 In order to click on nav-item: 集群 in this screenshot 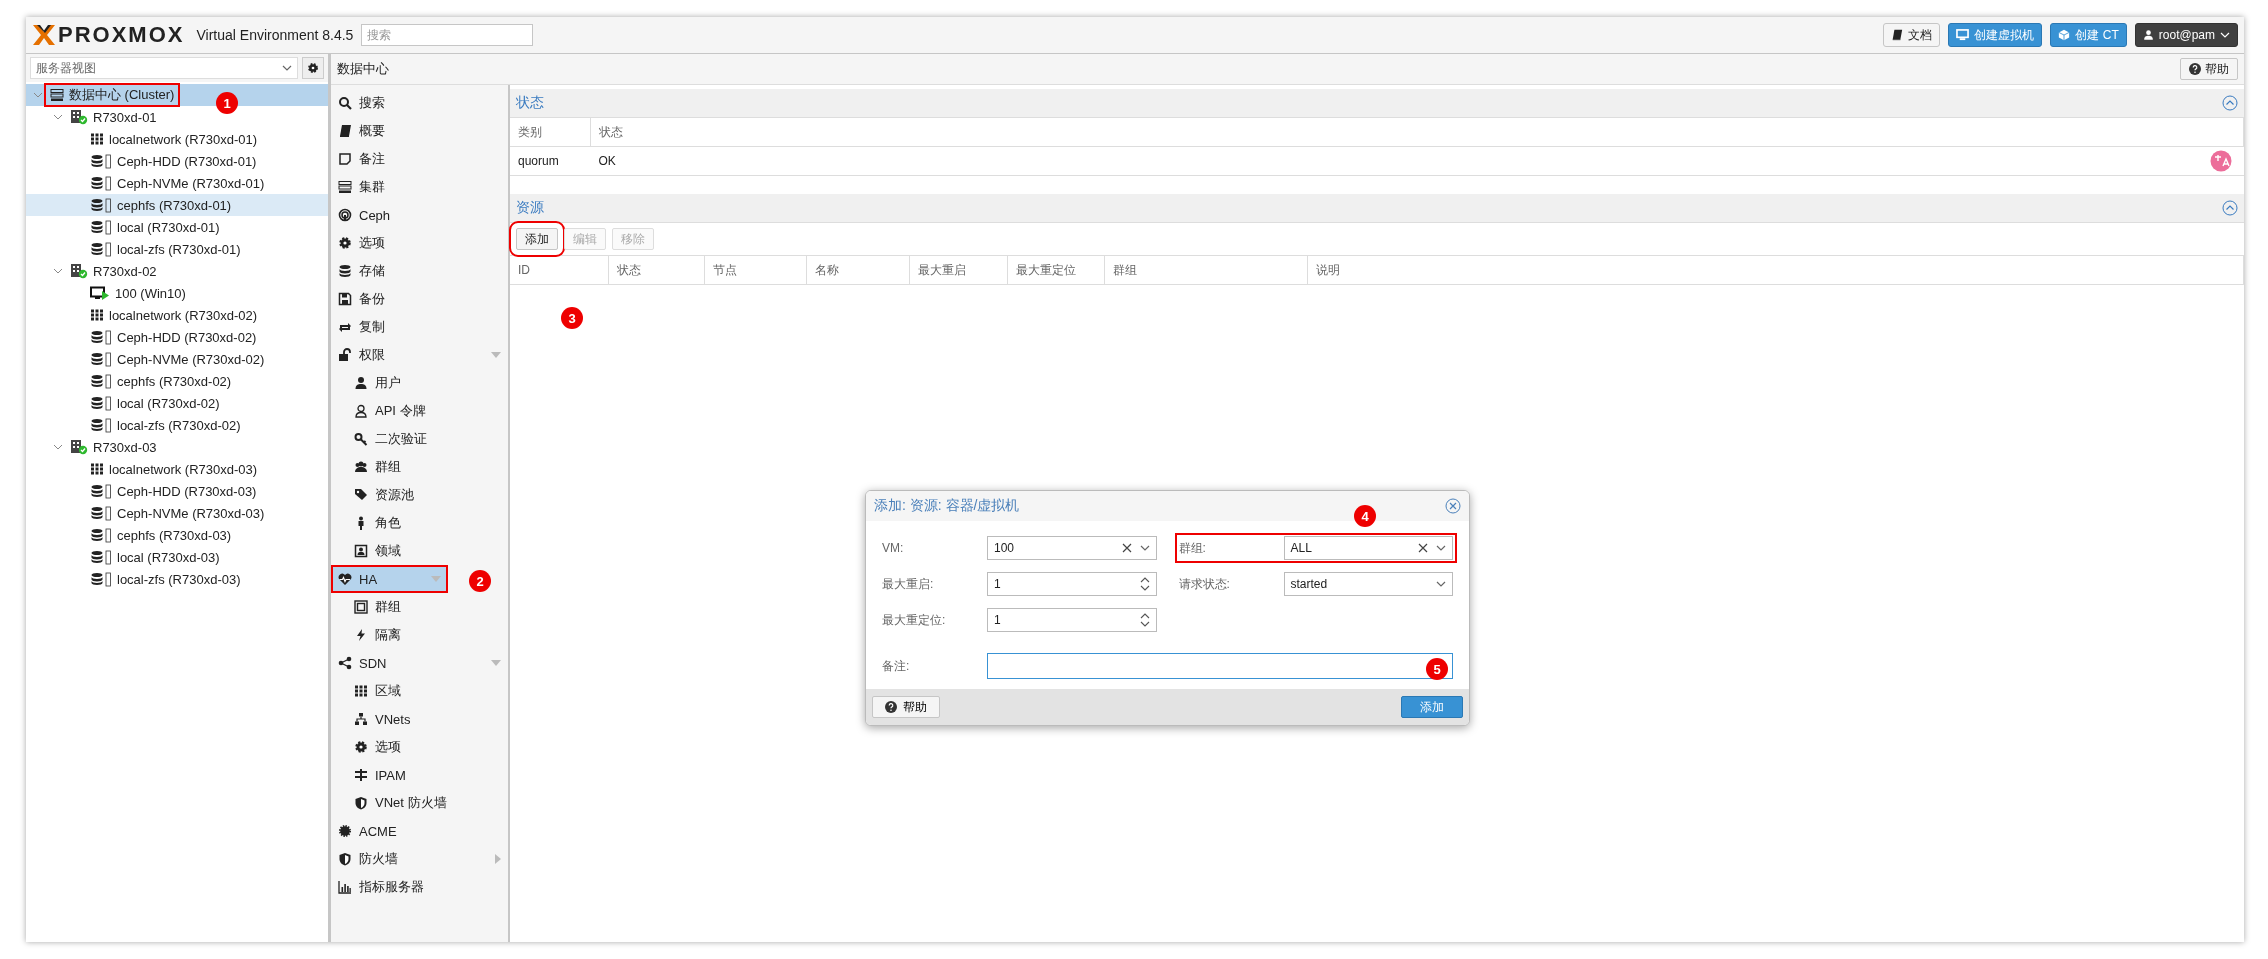, I will do `click(419, 187)`.